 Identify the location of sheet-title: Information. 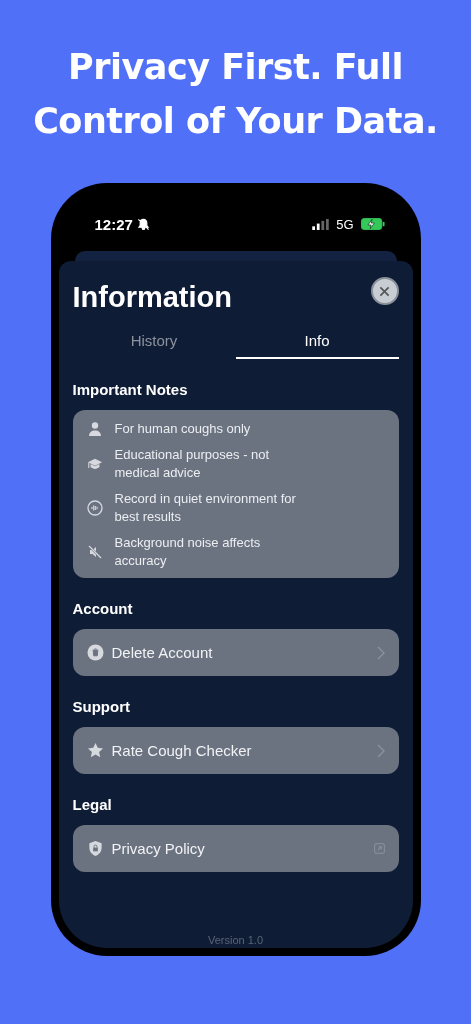
(152, 297).